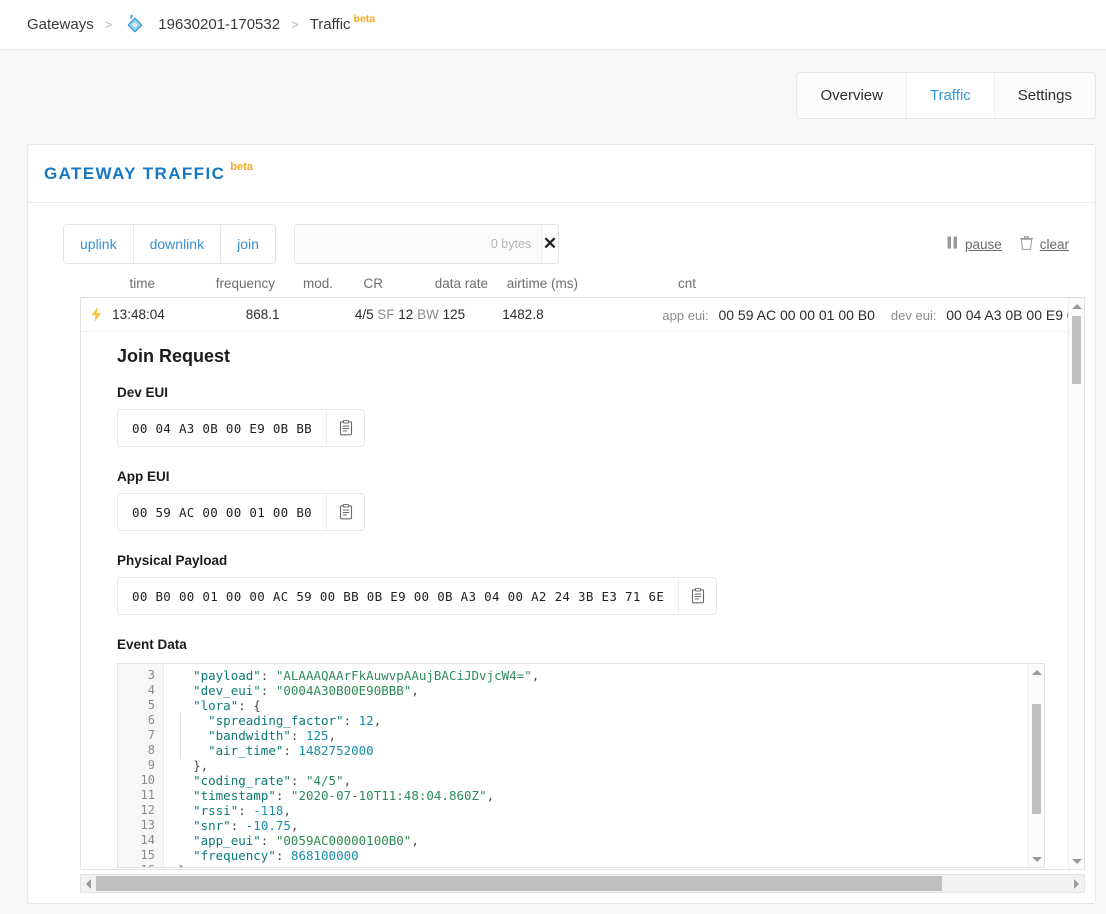 This screenshot has height=914, width=1106. What do you see at coordinates (268, 810) in the screenshot?
I see `code-token: -118` at bounding box center [268, 810].